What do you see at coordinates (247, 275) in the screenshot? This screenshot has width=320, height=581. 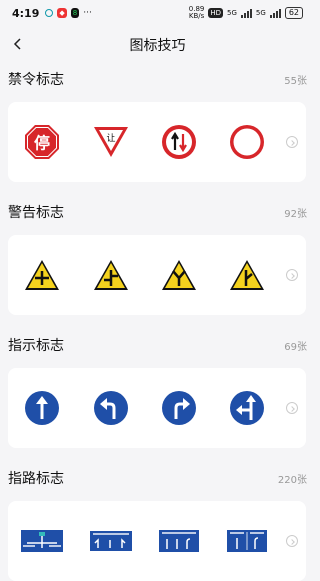 I see `side-junction-warning-icon` at bounding box center [247, 275].